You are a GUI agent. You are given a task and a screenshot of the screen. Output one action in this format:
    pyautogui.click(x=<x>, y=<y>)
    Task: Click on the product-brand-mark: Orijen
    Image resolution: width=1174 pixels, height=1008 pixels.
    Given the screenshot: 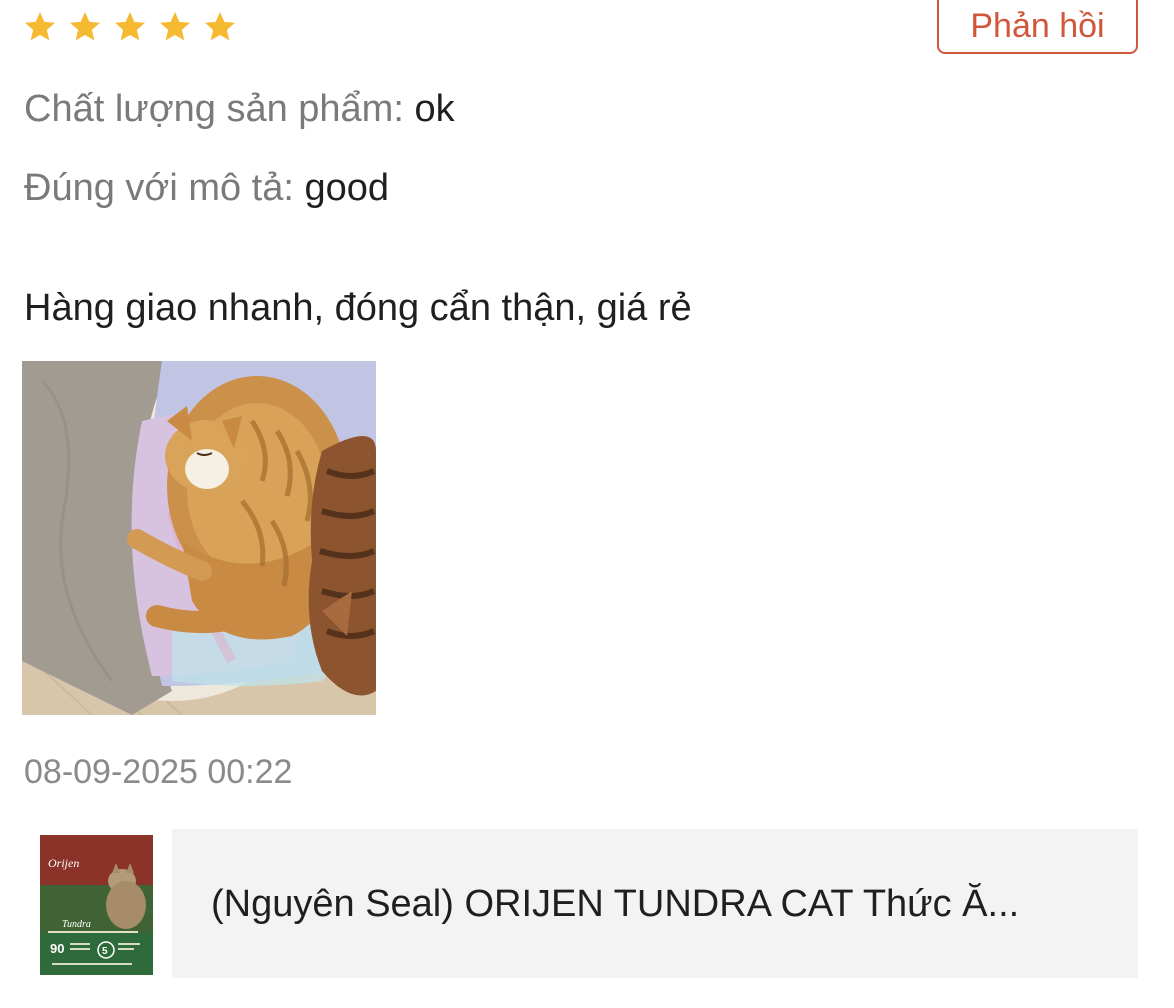 What is the action you would take?
    pyautogui.click(x=63, y=863)
    